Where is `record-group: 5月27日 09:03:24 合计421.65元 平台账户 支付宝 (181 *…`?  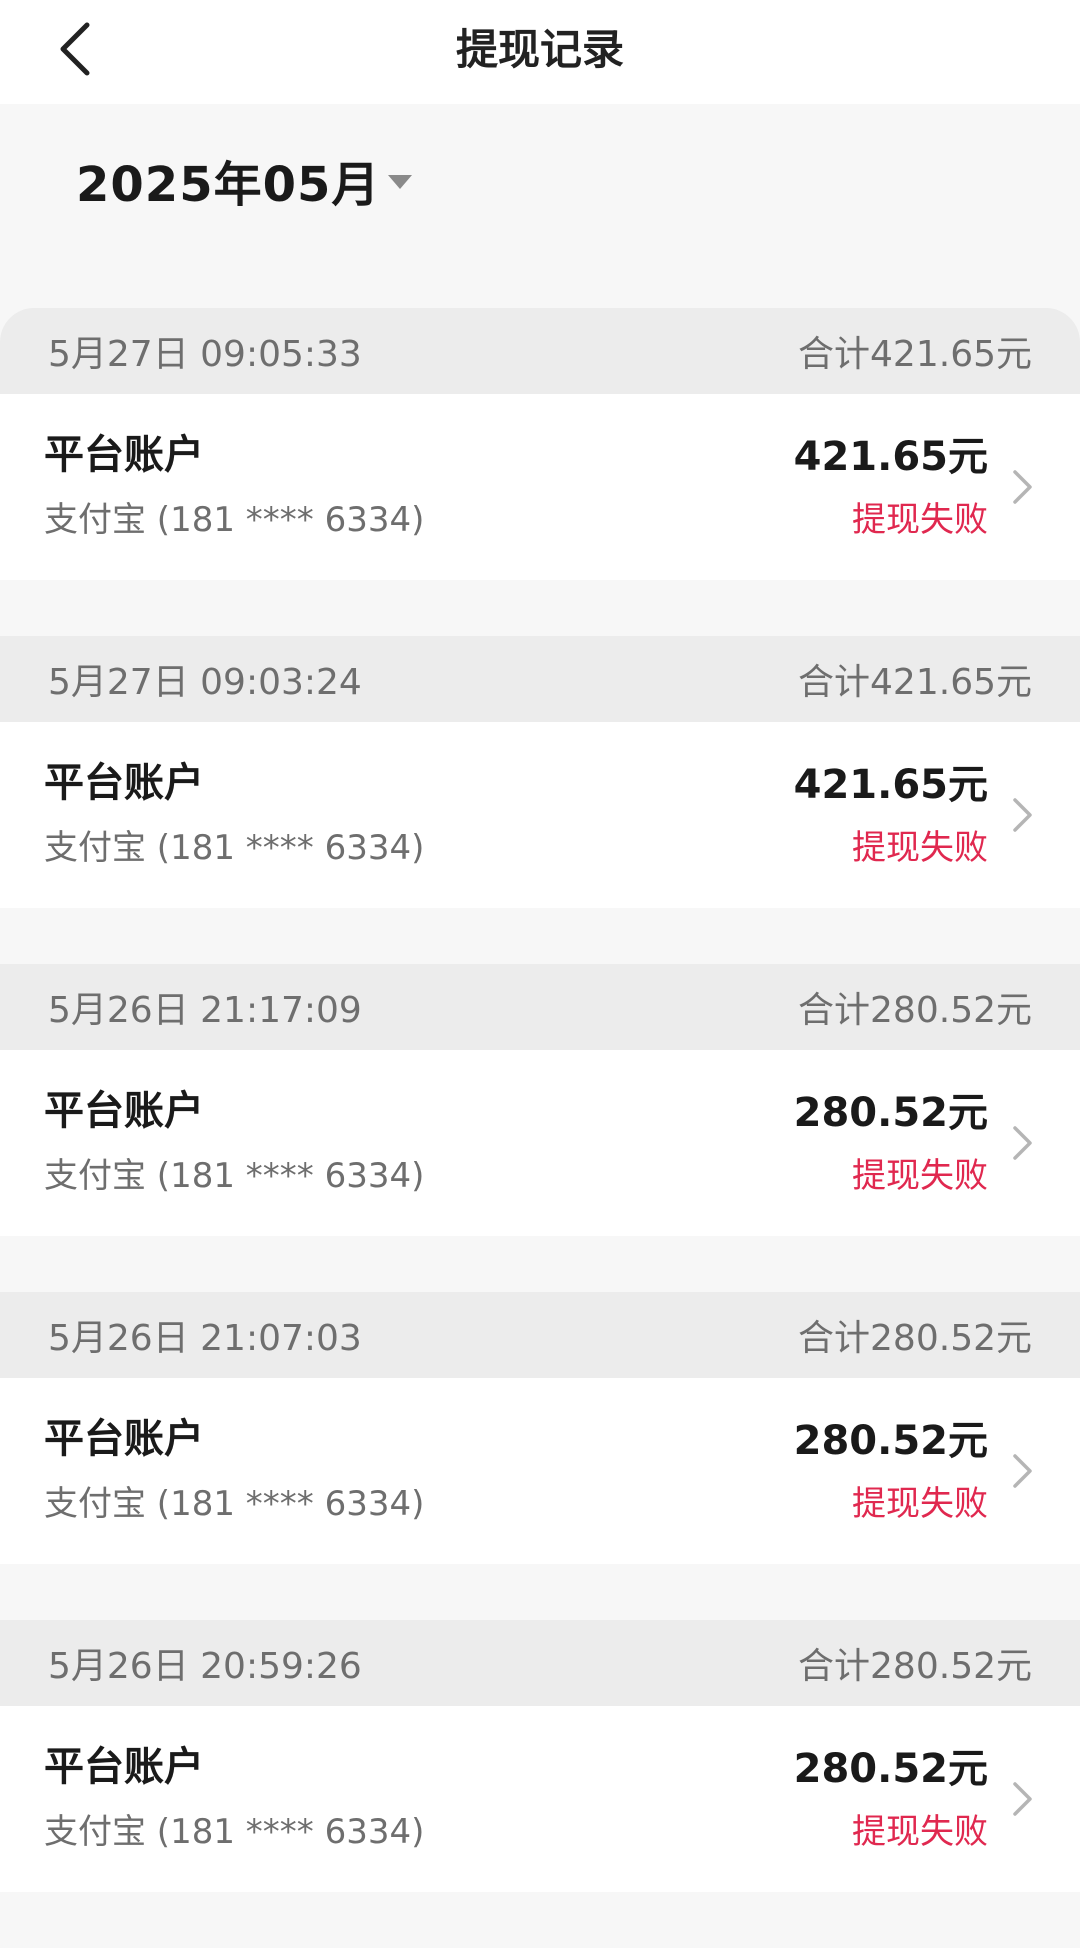
record-group: 5月27日 09:03:24 合计421.65元 平台账户 支付宝 (181 *… is located at coordinates (540, 772).